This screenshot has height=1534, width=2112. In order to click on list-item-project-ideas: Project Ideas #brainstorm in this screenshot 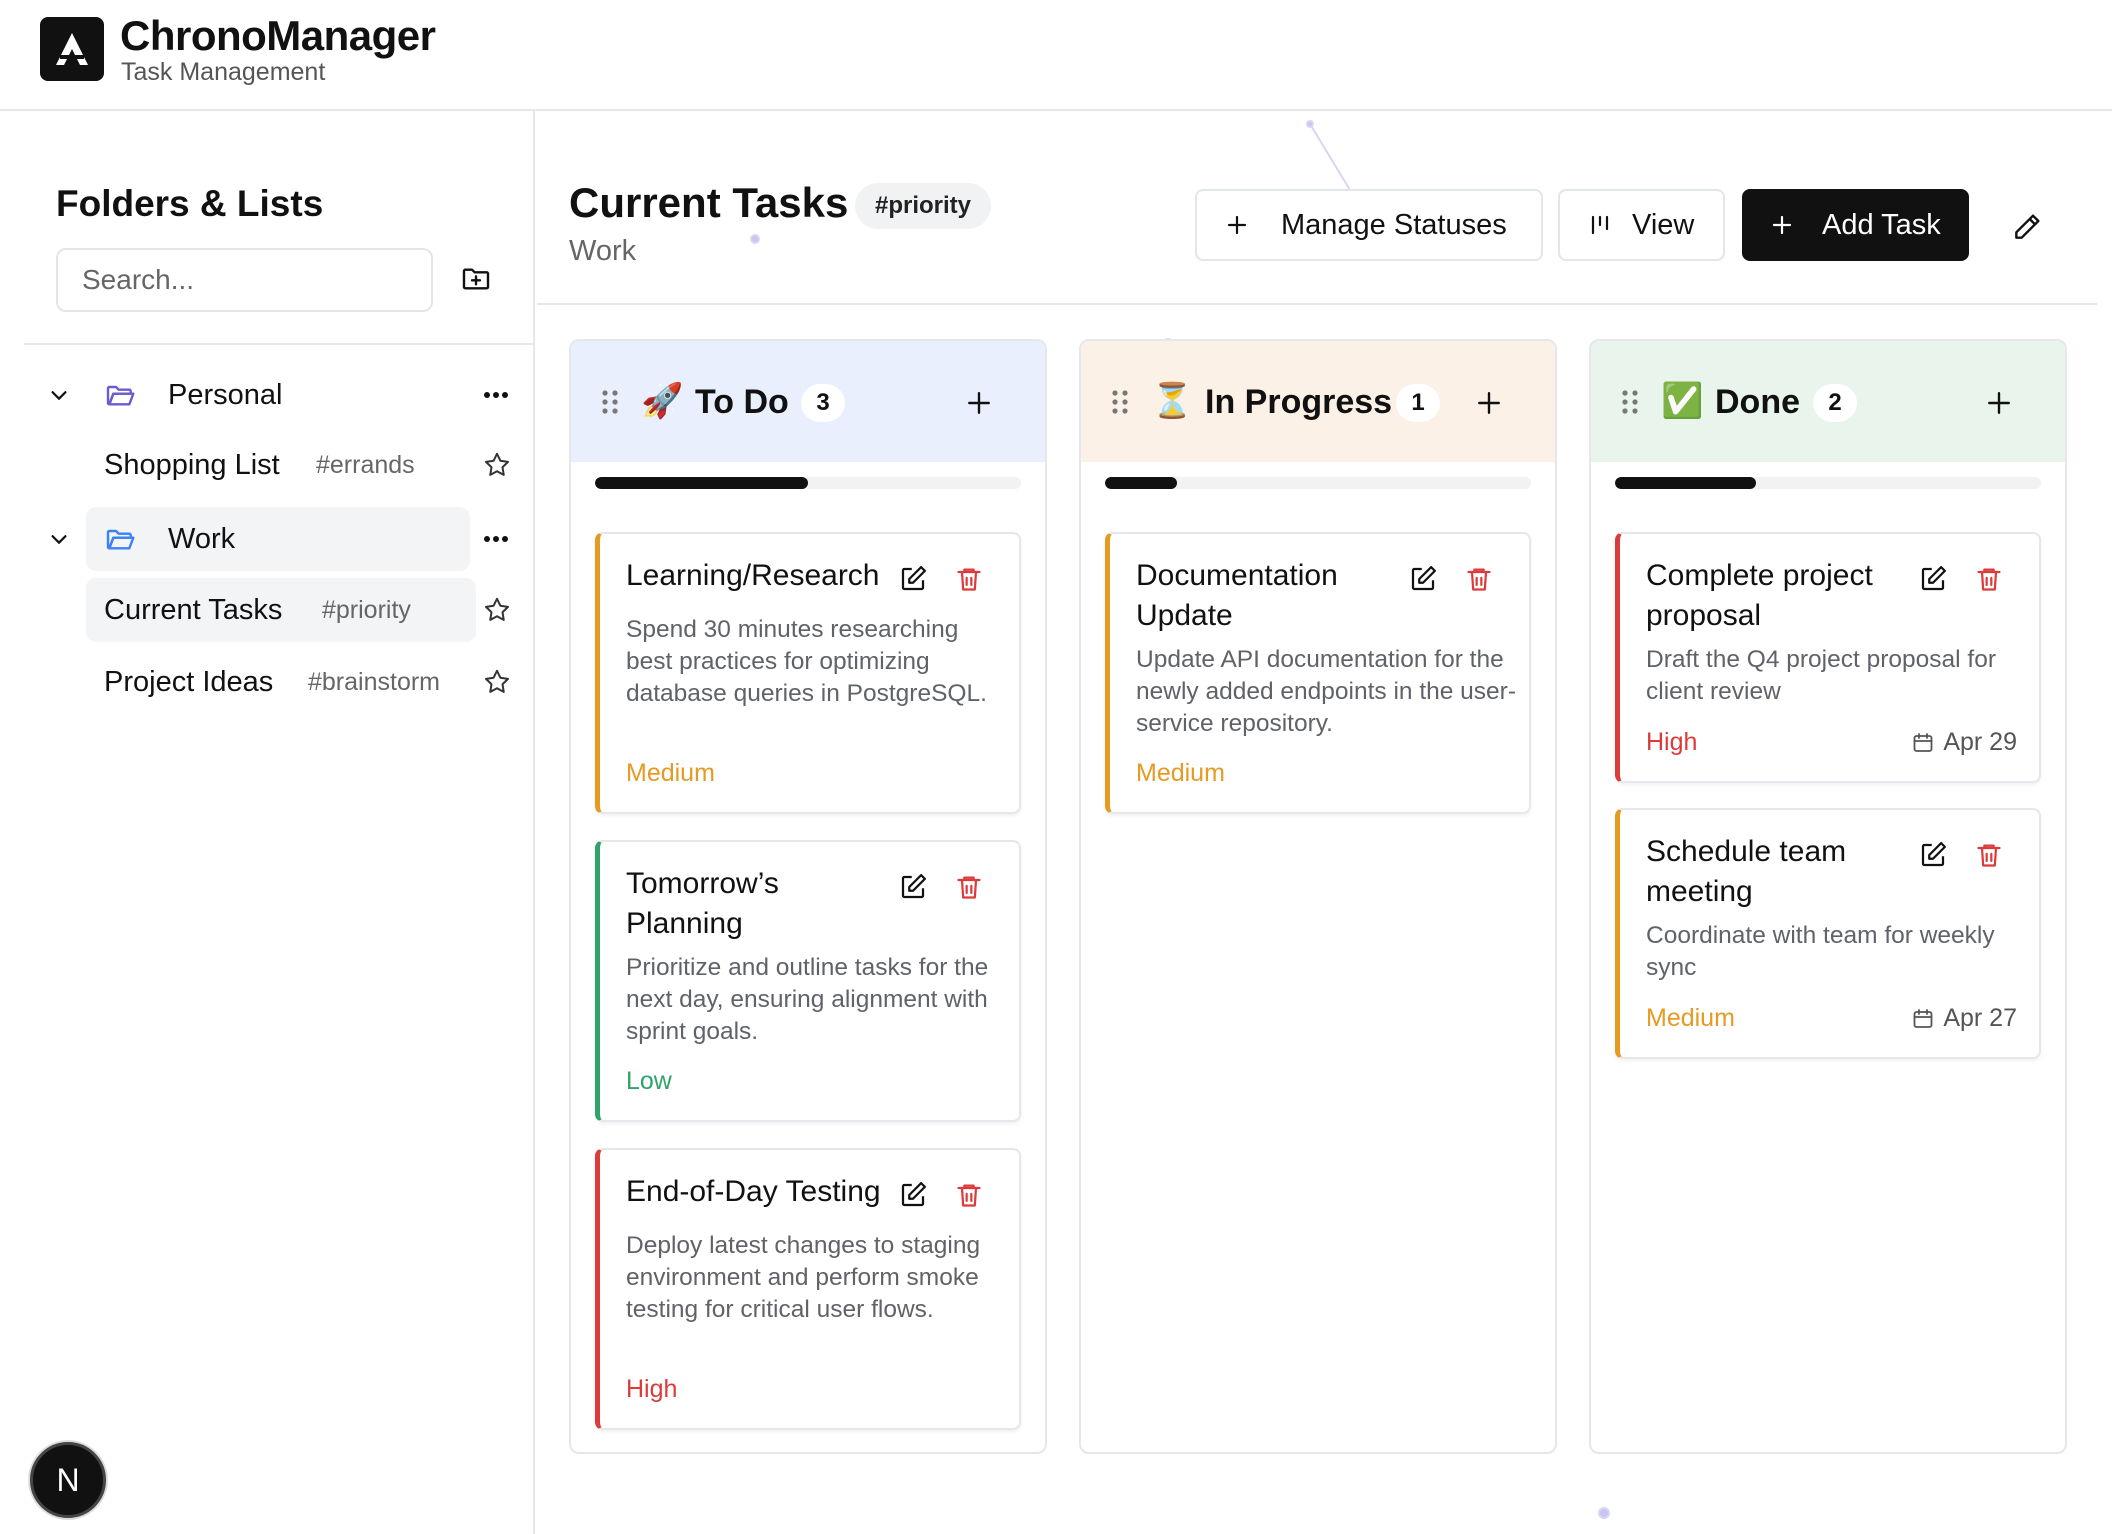, I will do `click(297, 682)`.